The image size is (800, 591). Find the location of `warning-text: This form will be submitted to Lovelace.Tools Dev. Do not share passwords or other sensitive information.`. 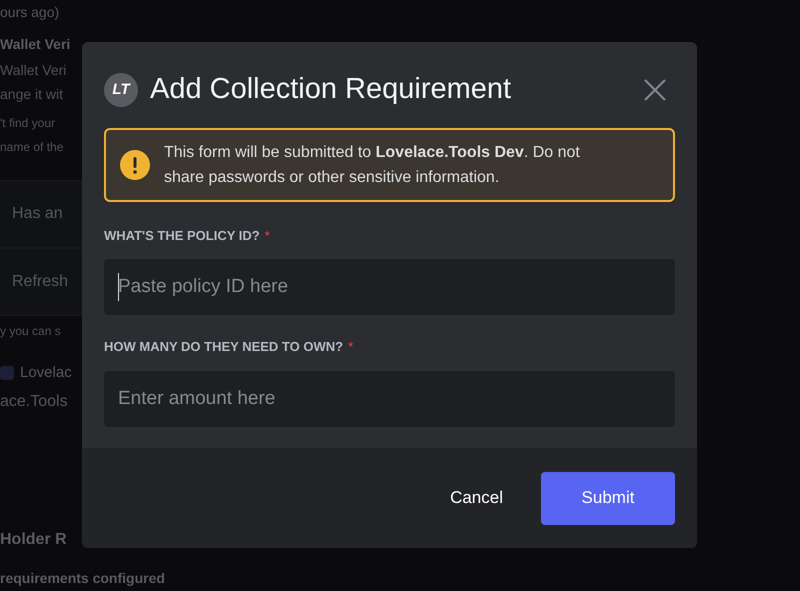

warning-text: This form will be submitted to Lovelace.Tools Dev. Do not share passwords or other sensitive information. is located at coordinates (372, 165).